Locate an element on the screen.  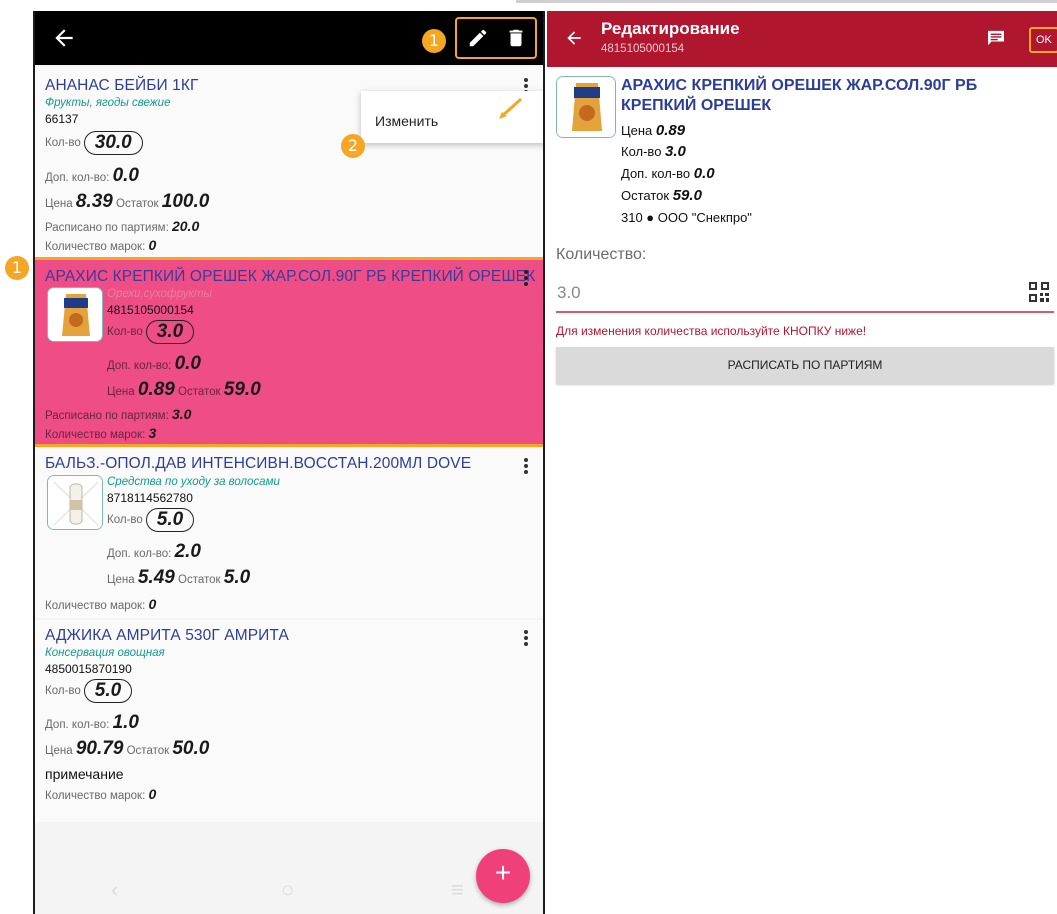
quantity-field is located at coordinates (805, 296).